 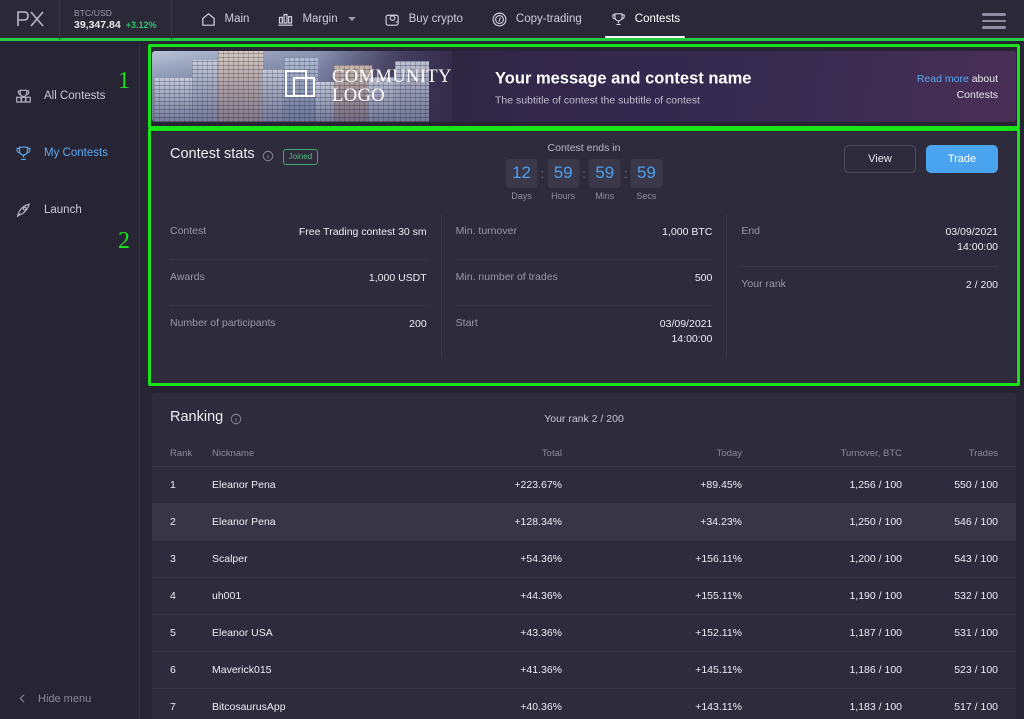 I want to click on stat-row-min-trades: Min. number of trades 500, so click(x=584, y=283).